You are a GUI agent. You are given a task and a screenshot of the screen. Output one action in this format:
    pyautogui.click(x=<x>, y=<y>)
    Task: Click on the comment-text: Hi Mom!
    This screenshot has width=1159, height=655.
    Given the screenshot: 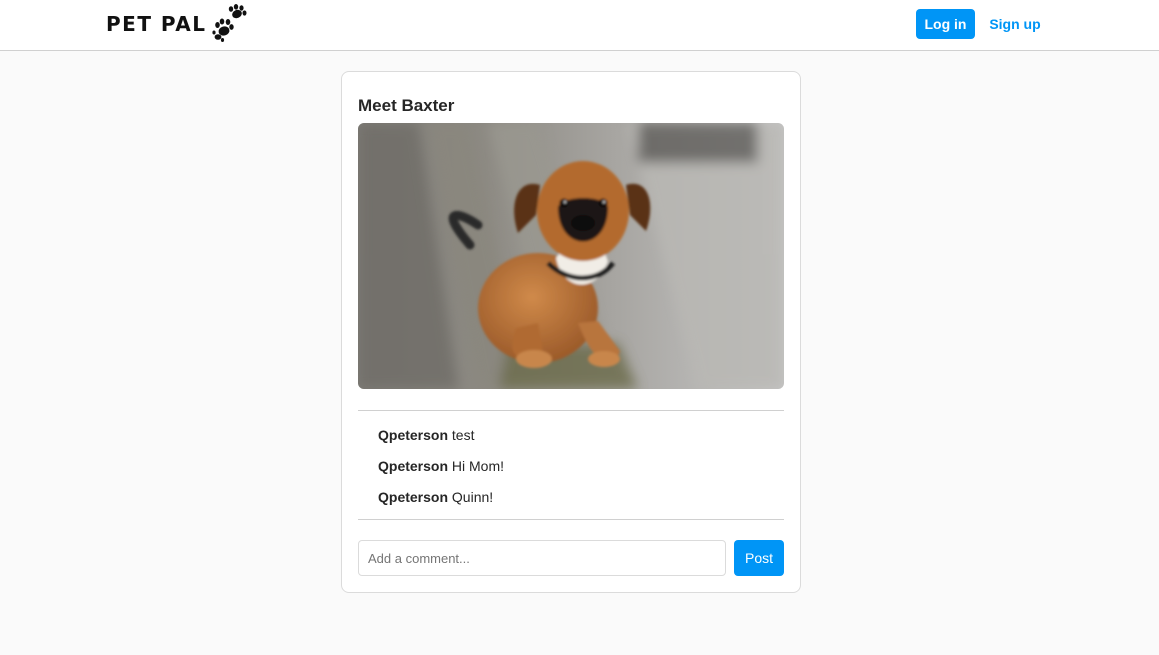 What is the action you would take?
    pyautogui.click(x=478, y=466)
    